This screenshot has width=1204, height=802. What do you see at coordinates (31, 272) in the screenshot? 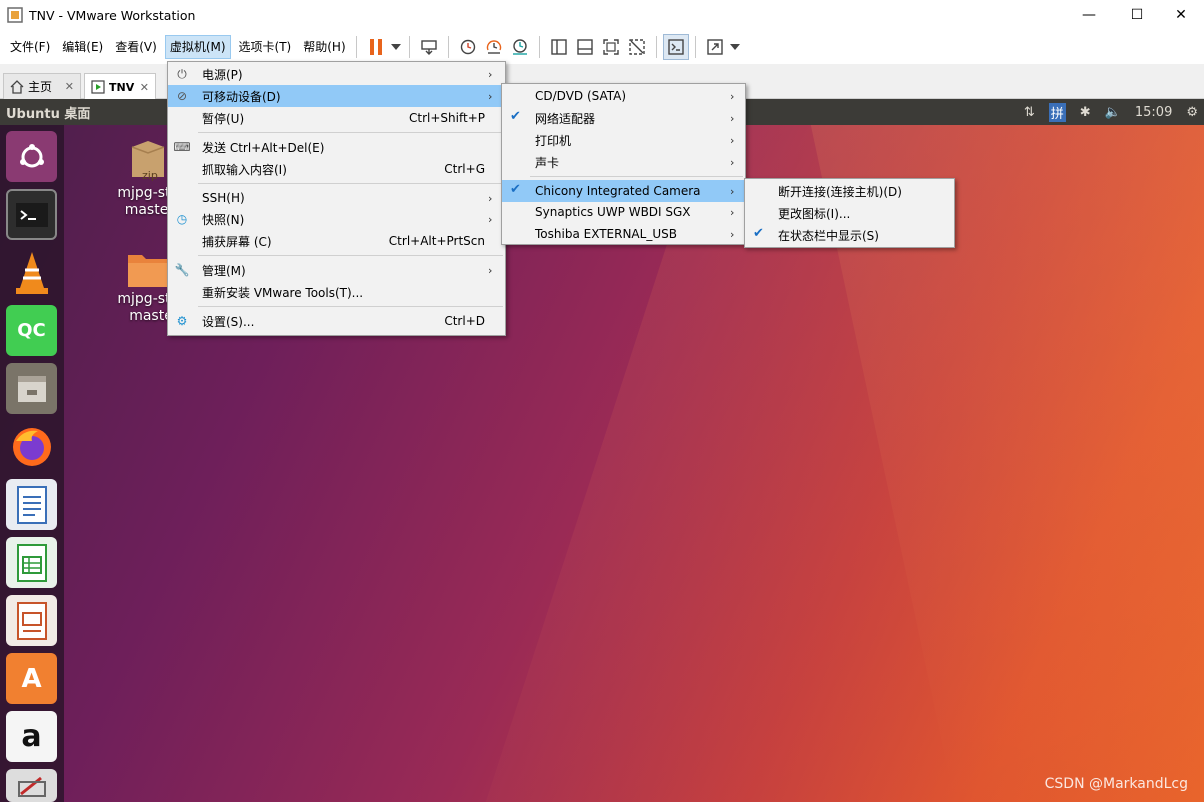
I see `vlc-icon` at bounding box center [31, 272].